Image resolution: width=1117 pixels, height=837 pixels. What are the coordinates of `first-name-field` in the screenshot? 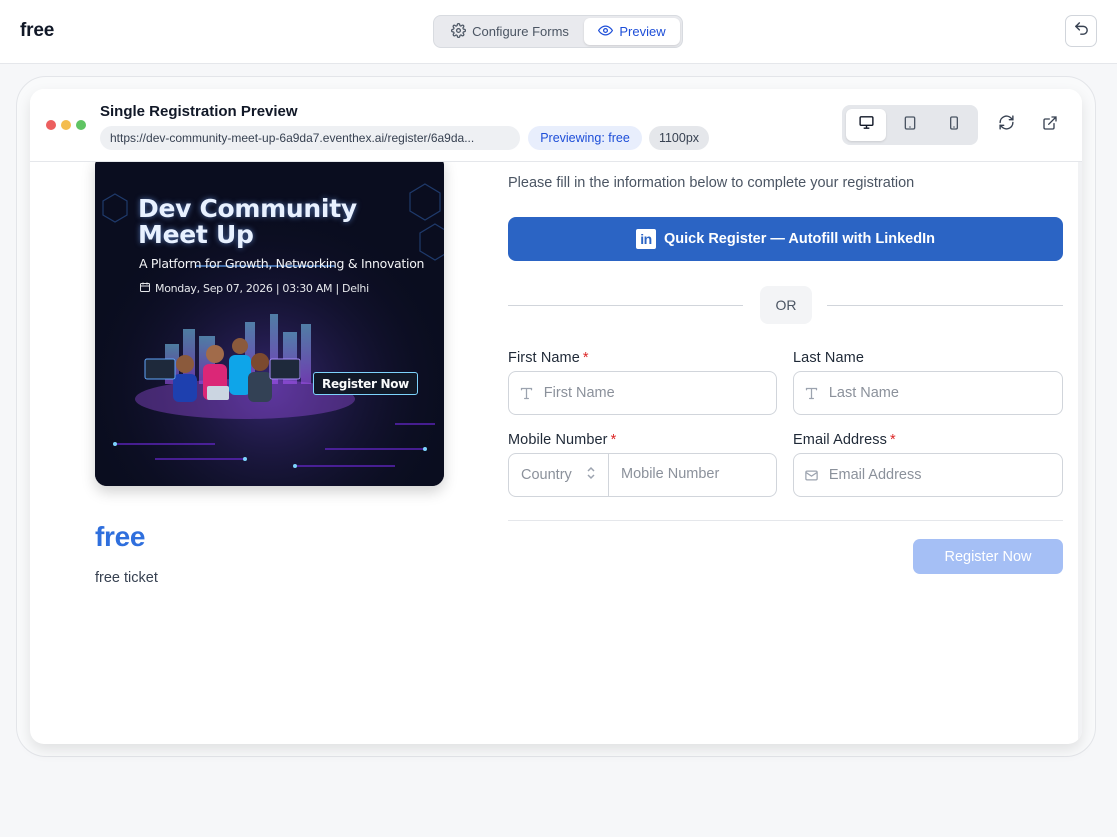 It's located at (642, 393).